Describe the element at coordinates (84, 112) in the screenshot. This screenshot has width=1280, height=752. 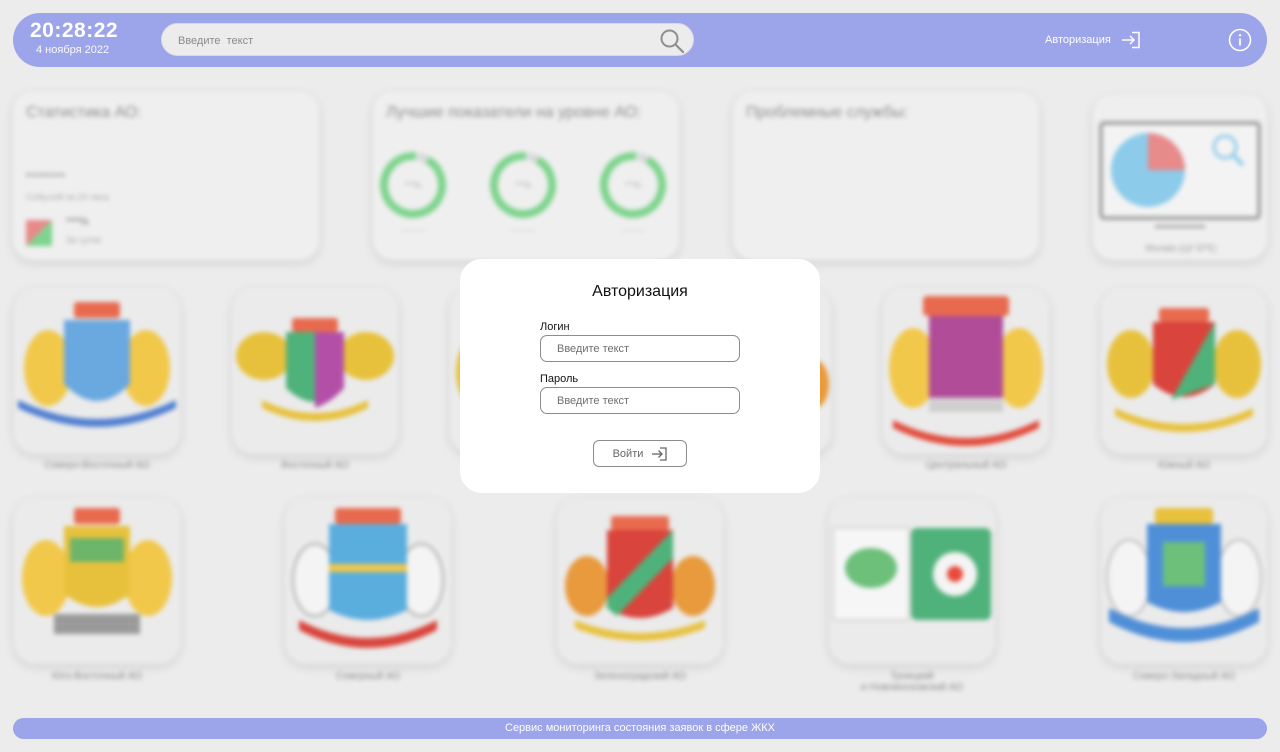
I see `stats-title: Статистика АО:` at that location.